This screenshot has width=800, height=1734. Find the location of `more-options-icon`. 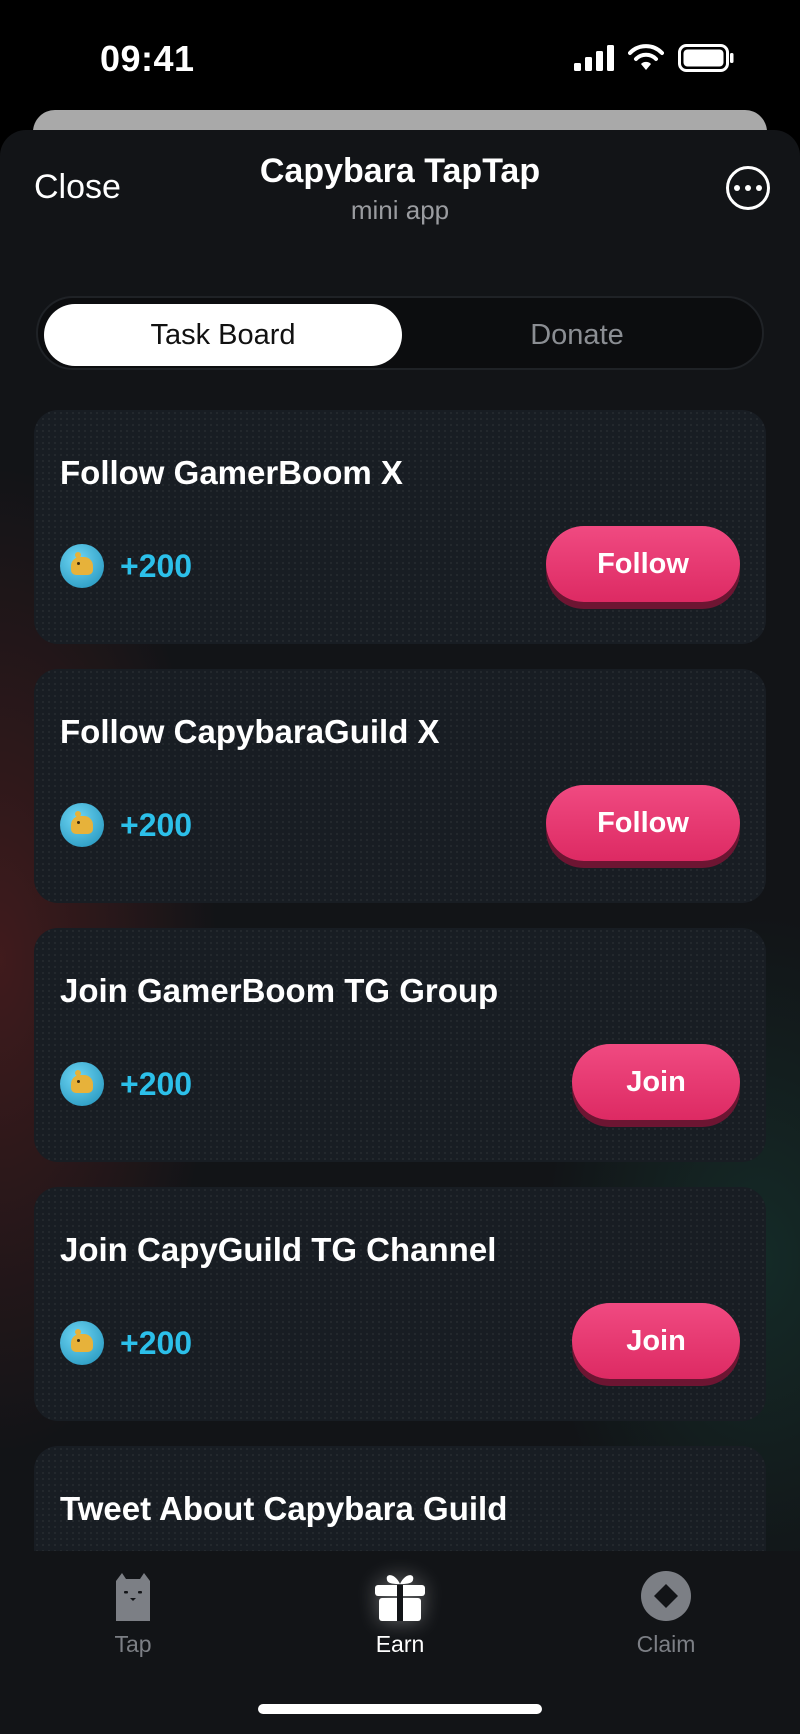

more-options-icon is located at coordinates (748, 188).